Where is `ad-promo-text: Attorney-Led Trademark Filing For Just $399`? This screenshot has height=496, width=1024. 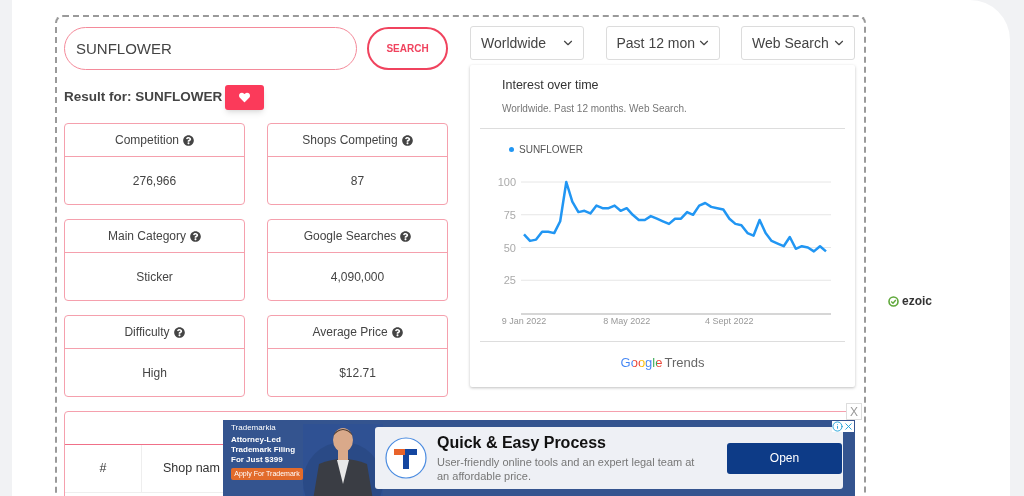 ad-promo-text: Attorney-Led Trademark Filing For Just $399 is located at coordinates (264, 450).